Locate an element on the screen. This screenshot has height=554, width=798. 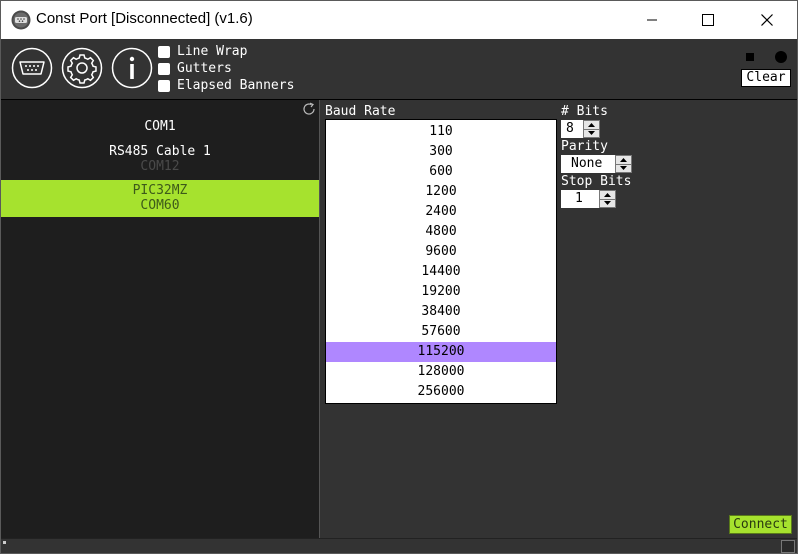
baud-option: 600 is located at coordinates (441, 172).